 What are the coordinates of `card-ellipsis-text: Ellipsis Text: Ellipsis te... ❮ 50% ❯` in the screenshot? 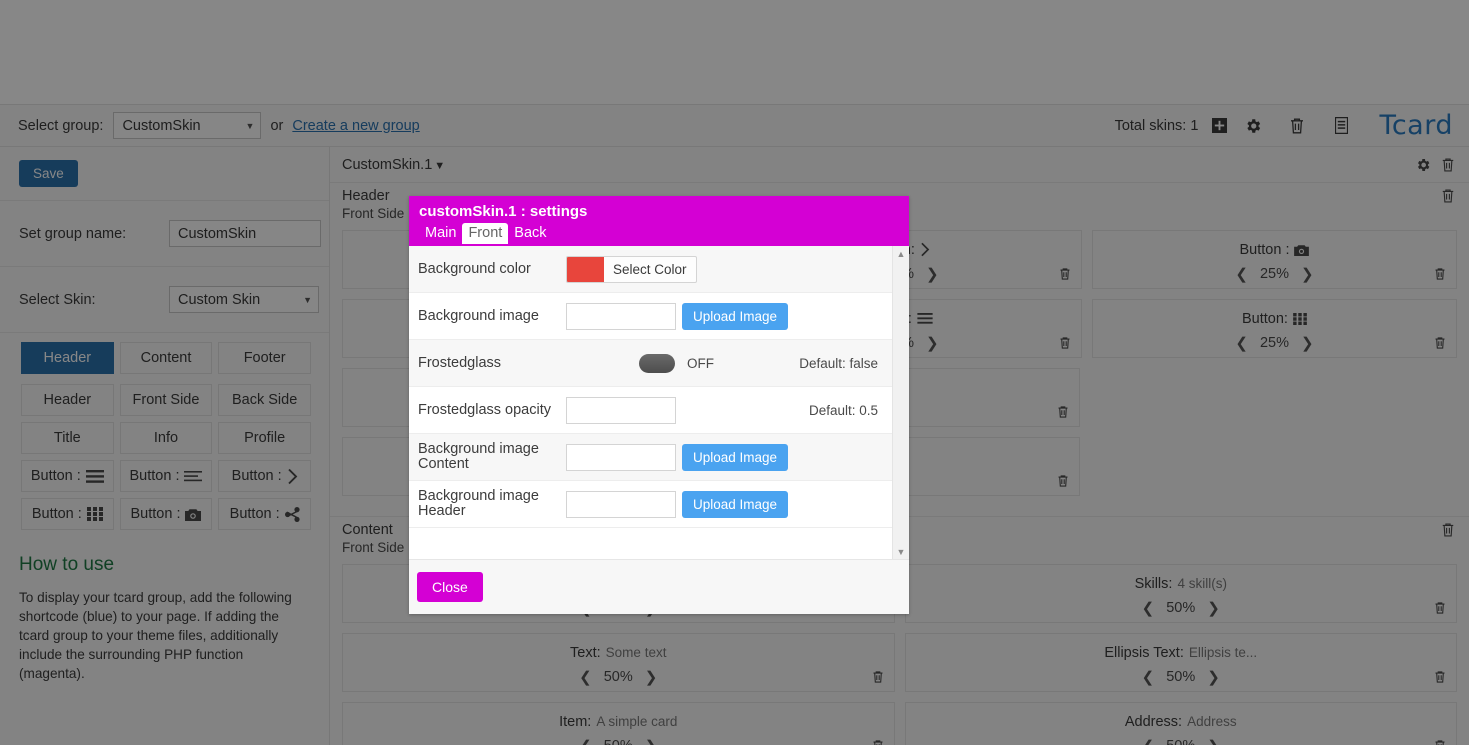 It's located at (1180, 662).